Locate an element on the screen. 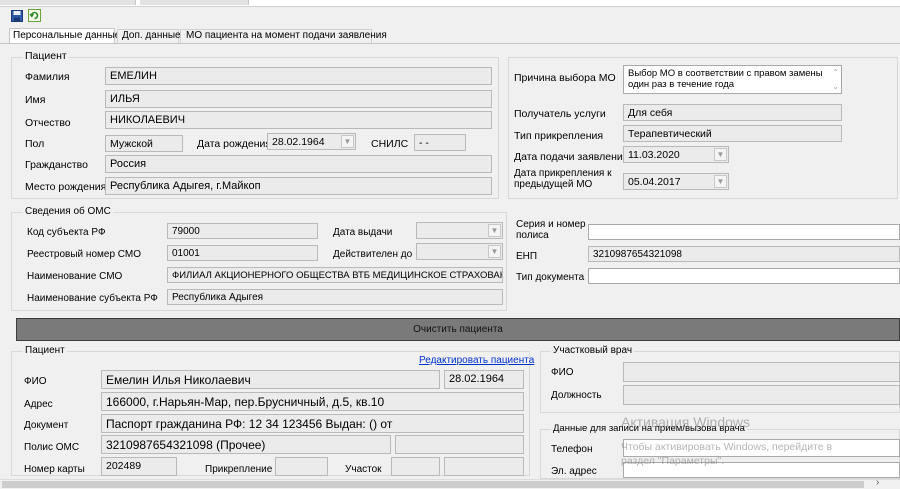 This screenshot has width=900, height=489. window-top-strip is located at coordinates (450, 3).